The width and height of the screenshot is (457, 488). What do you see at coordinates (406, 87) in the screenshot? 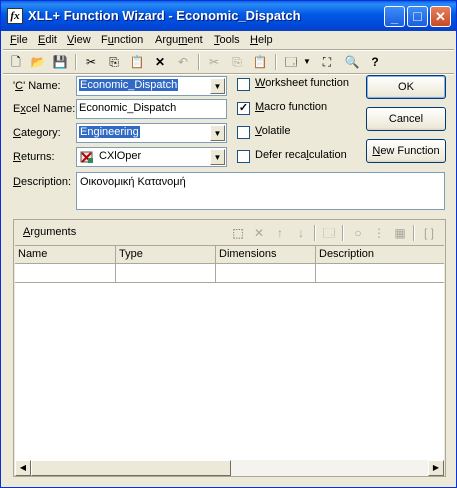
I see `ok-button: OK` at bounding box center [406, 87].